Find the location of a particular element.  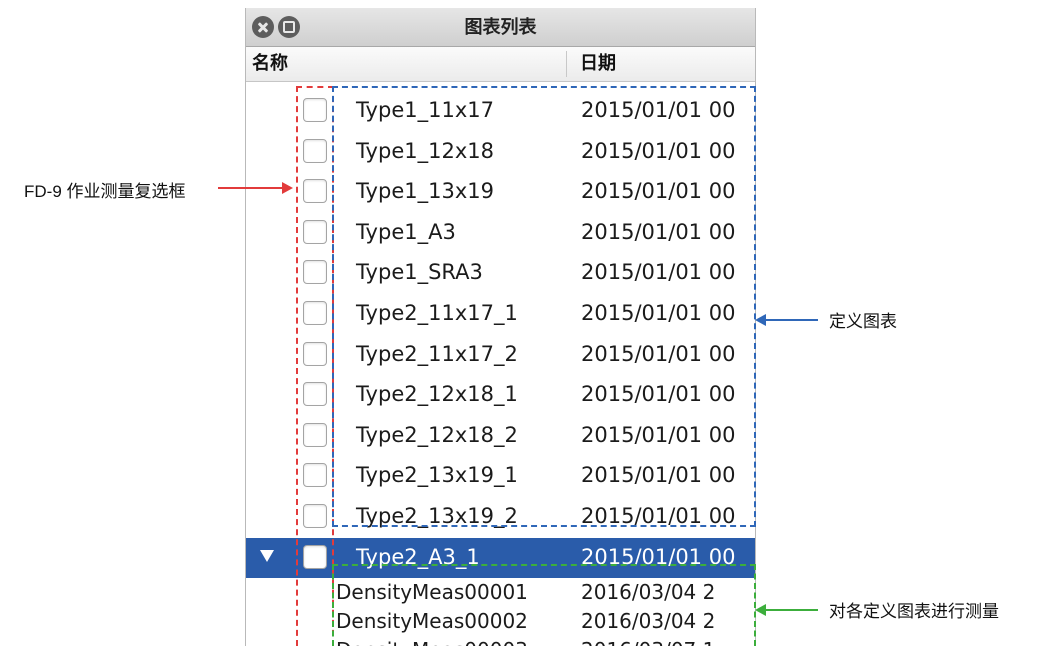

callout-charts-label: 定义图表 is located at coordinates (863, 321).